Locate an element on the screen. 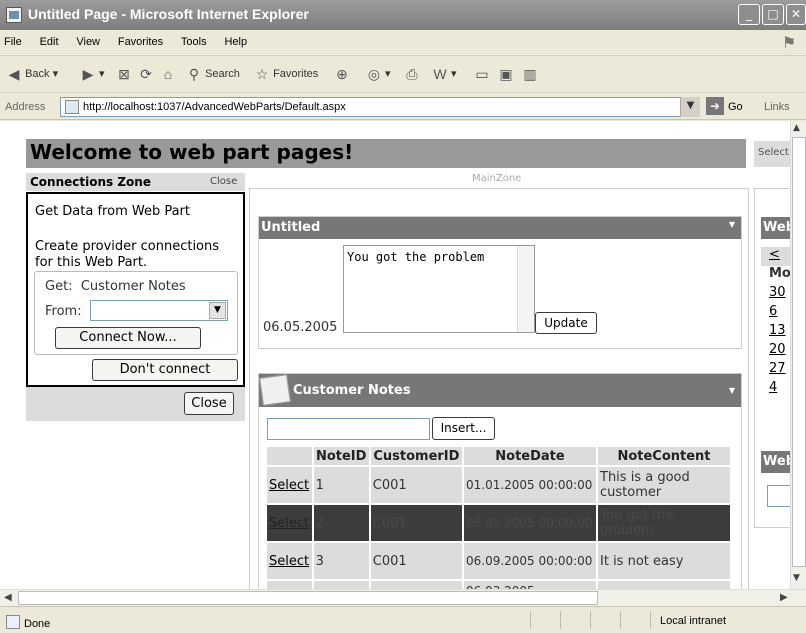 This screenshot has width=806, height=633. connections-zone-footer: Close is located at coordinates (135, 404).